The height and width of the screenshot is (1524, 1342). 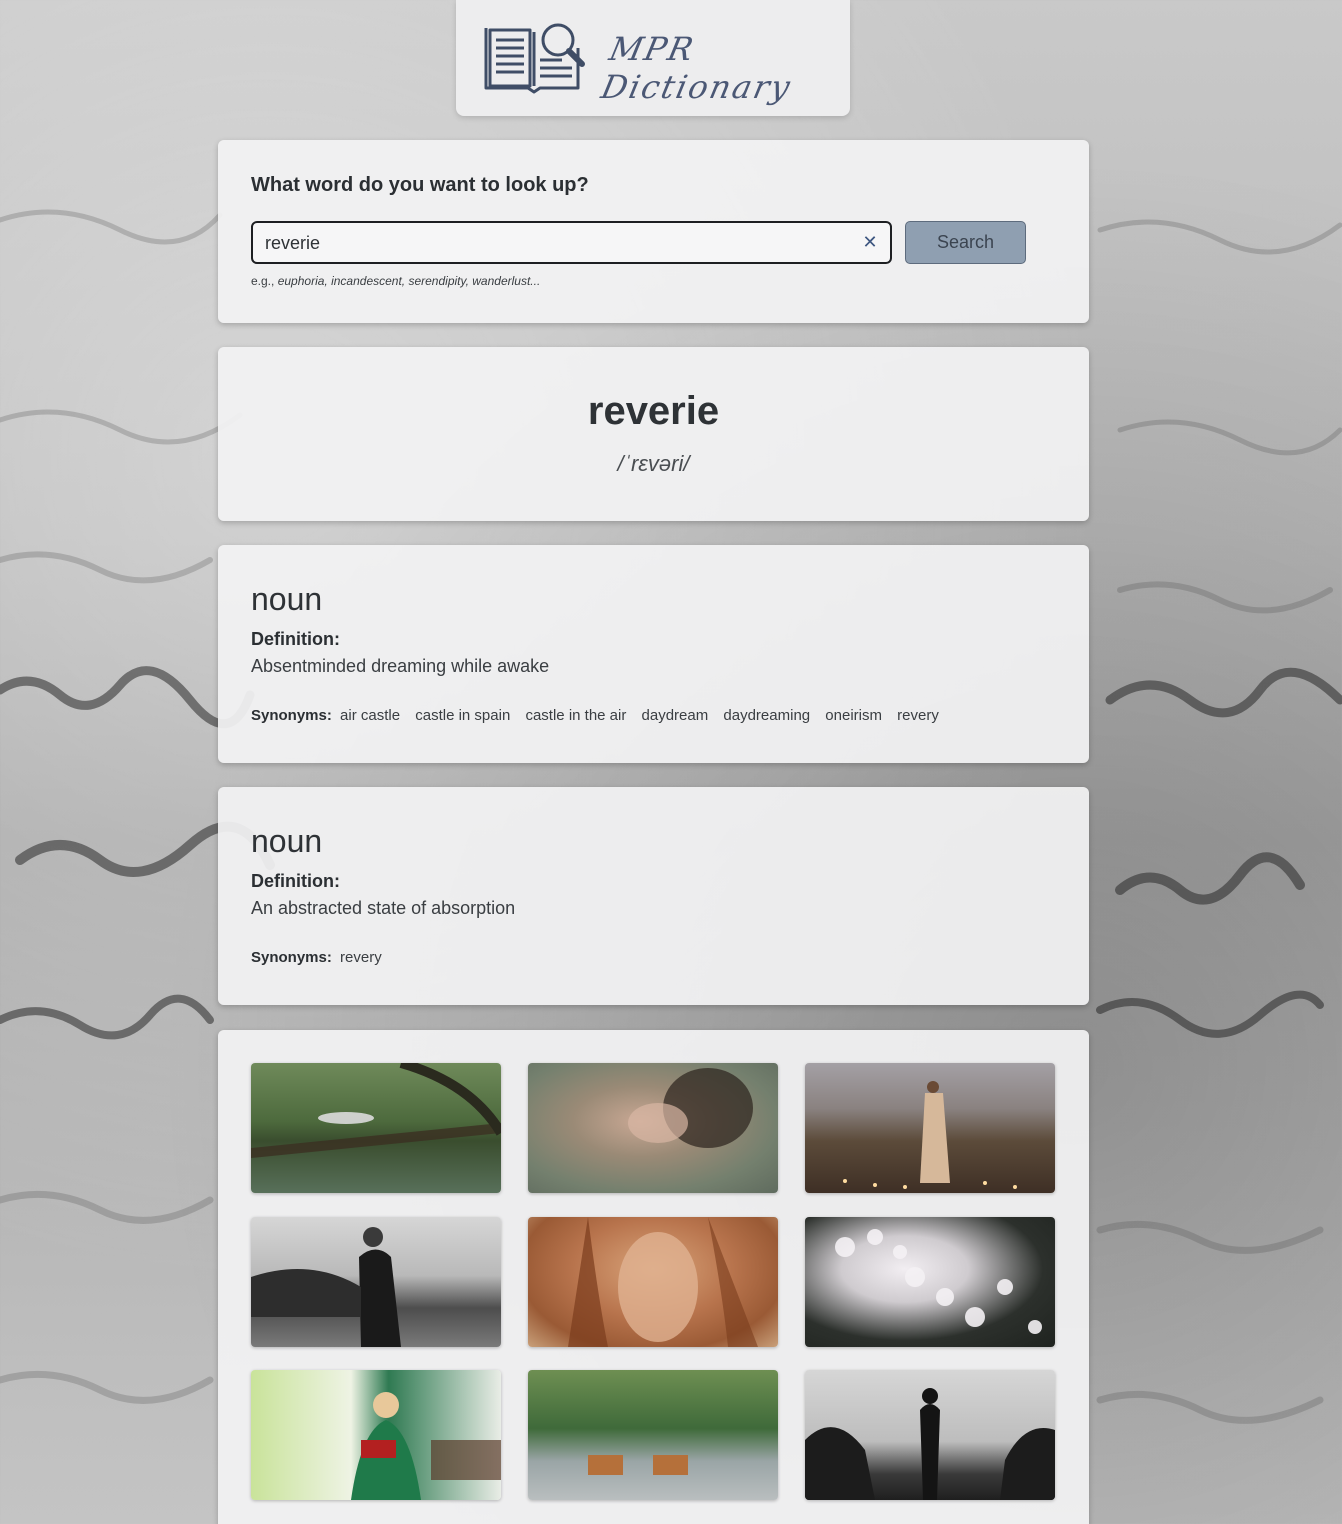 What do you see at coordinates (965, 242) in the screenshot?
I see `search-button: Search` at bounding box center [965, 242].